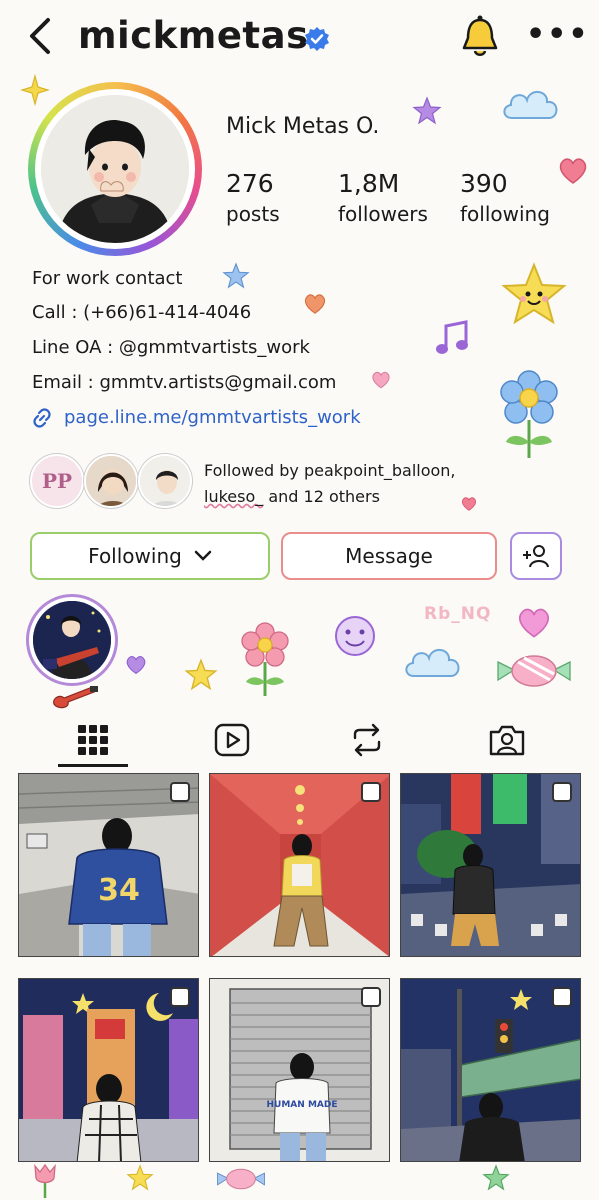 This screenshot has width=599, height=1200. Describe the element at coordinates (452, 337) in the screenshot. I see `music-note-icon` at that location.